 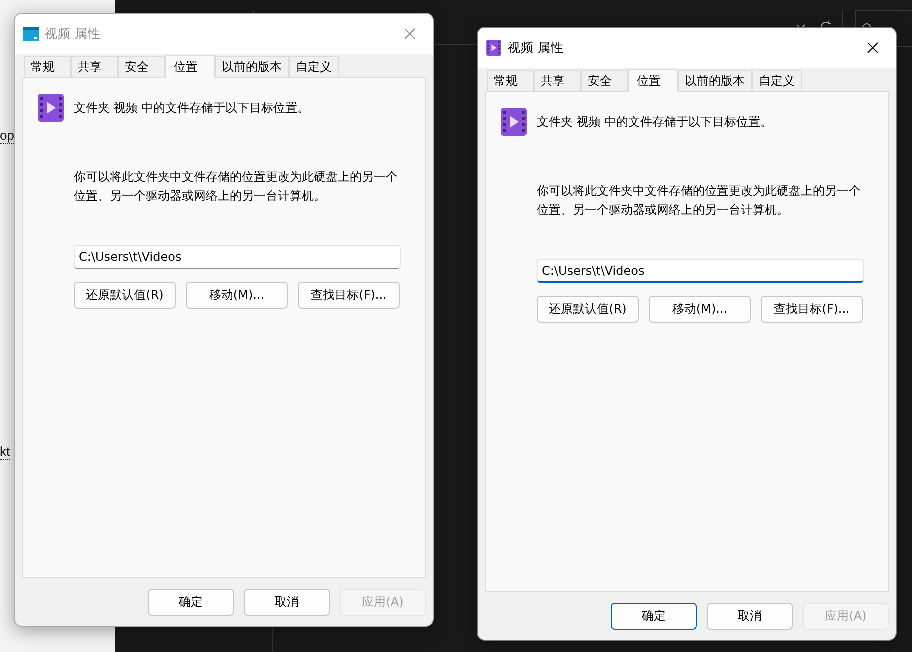 What do you see at coordinates (5, 452) in the screenshot?
I see `sidebar-item: kt` at bounding box center [5, 452].